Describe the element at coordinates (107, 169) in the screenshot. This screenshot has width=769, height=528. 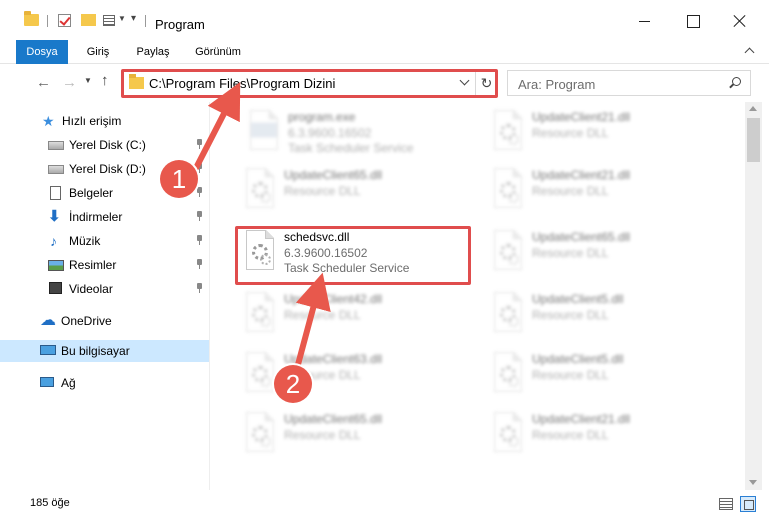
I see `sidebar-item-label: Yerel Disk (D:)` at that location.